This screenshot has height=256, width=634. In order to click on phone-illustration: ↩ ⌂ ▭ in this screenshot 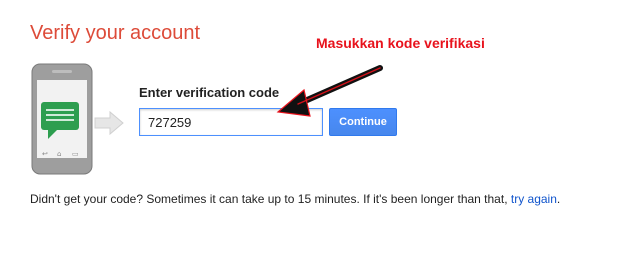, I will do `click(62, 119)`.